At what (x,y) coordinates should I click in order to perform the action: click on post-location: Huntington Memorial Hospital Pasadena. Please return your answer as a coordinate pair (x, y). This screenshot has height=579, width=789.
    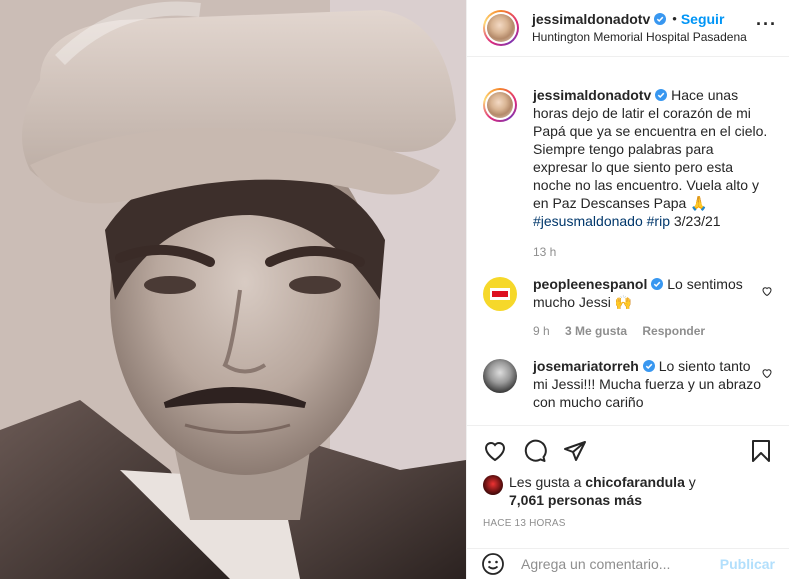
    Looking at the image, I should click on (639, 37).